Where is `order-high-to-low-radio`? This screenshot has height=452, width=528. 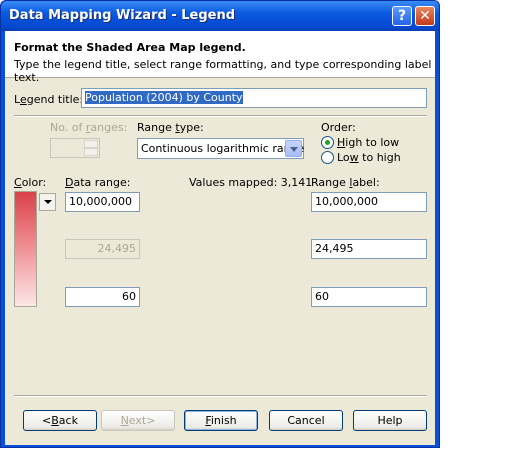
order-high-to-low-radio is located at coordinates (327, 142).